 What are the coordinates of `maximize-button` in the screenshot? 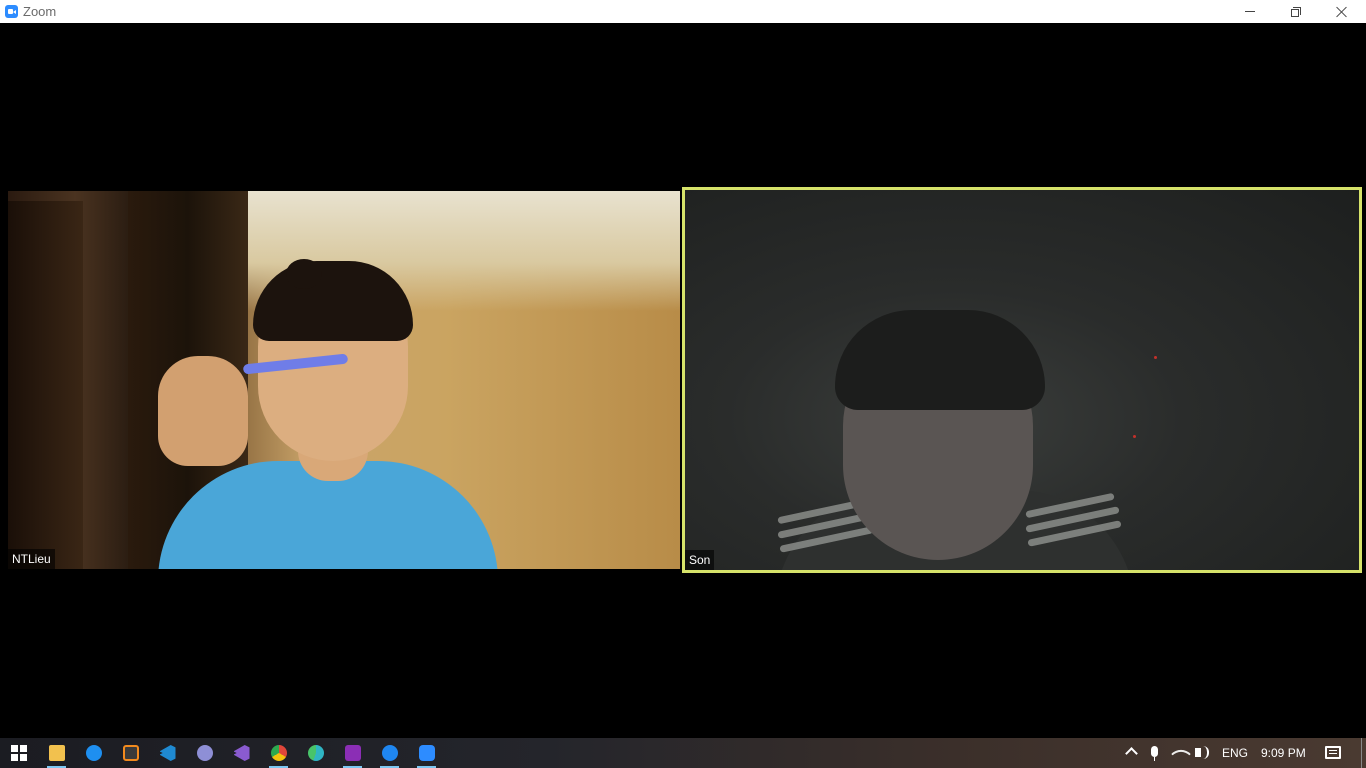 It's located at (1296, 11).